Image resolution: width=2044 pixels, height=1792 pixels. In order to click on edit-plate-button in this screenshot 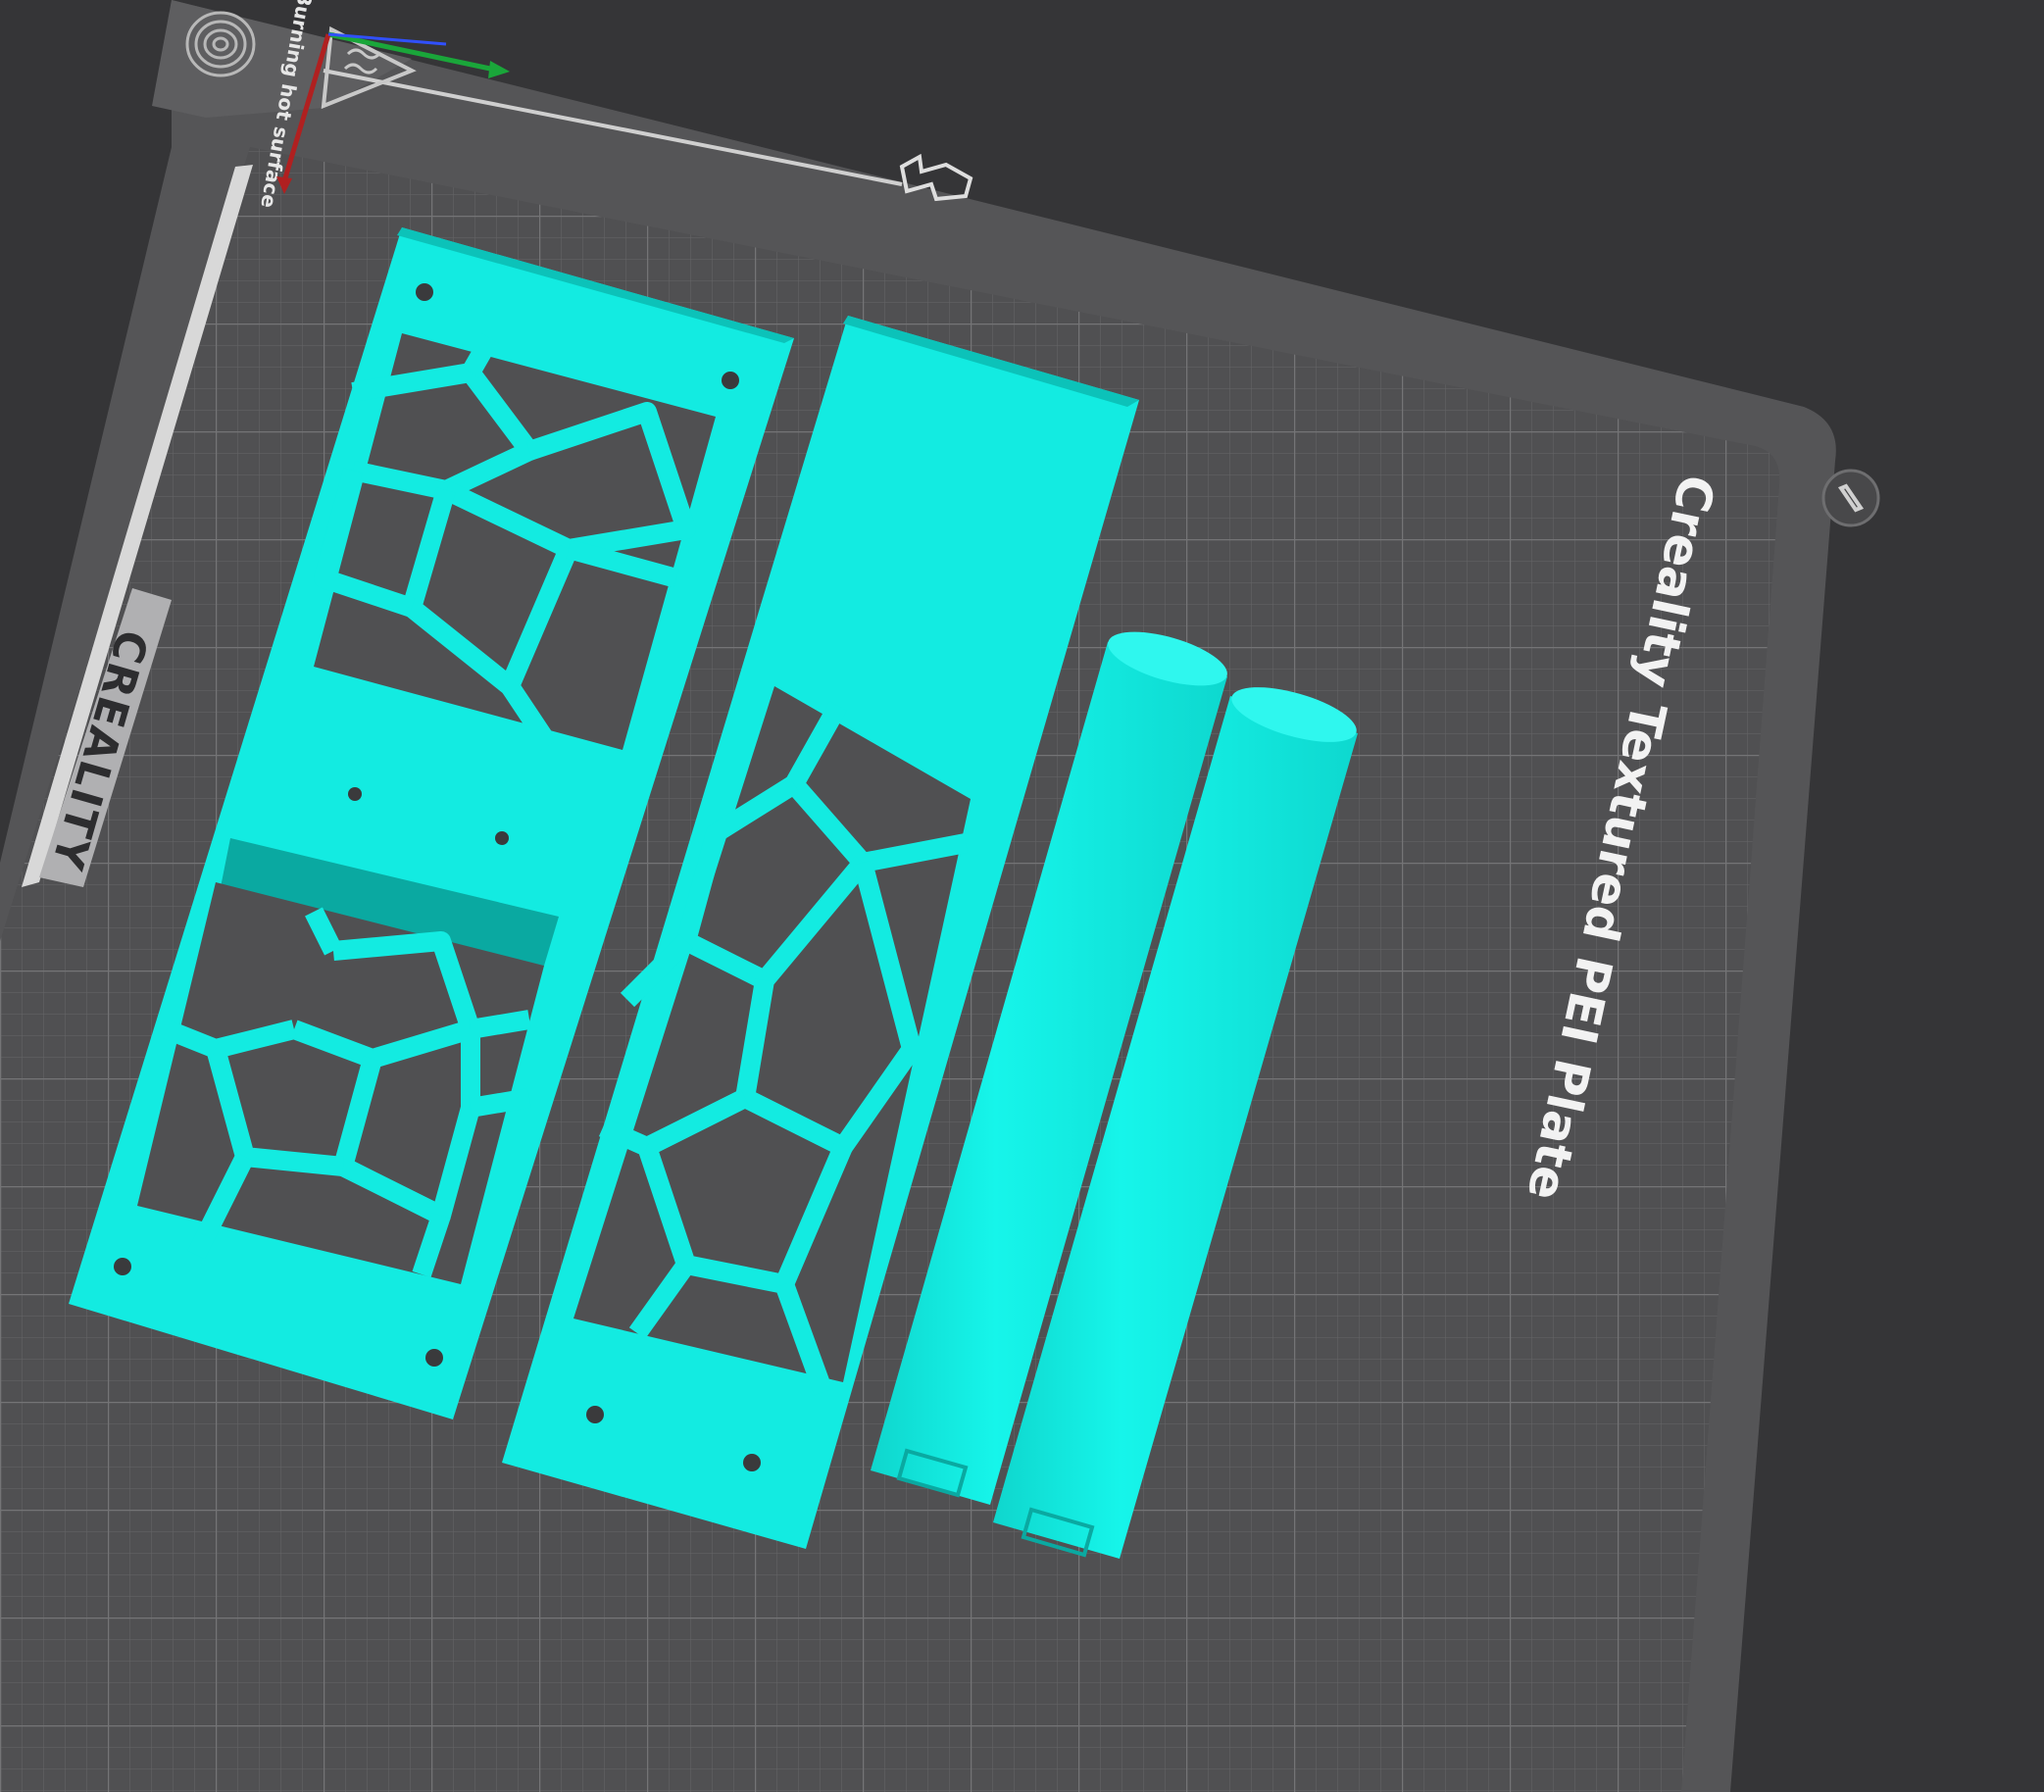, I will do `click(1850, 498)`.